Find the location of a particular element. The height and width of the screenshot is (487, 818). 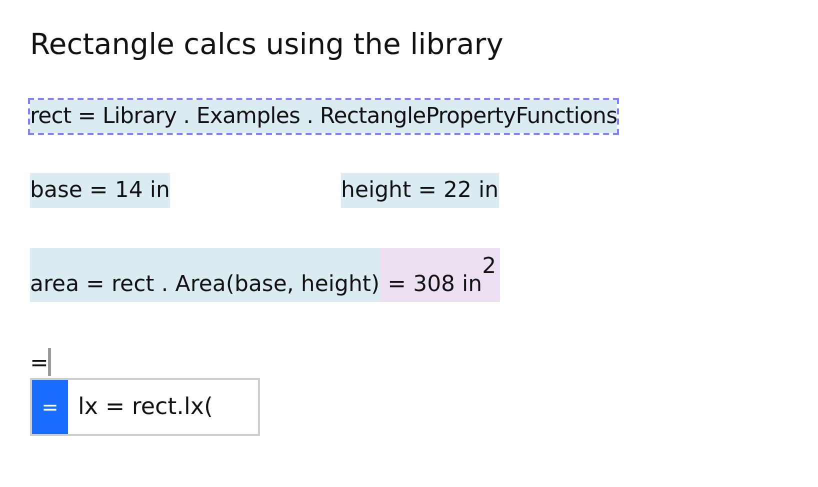

suggestion-text: lx = rect.lx( is located at coordinates (145, 407).